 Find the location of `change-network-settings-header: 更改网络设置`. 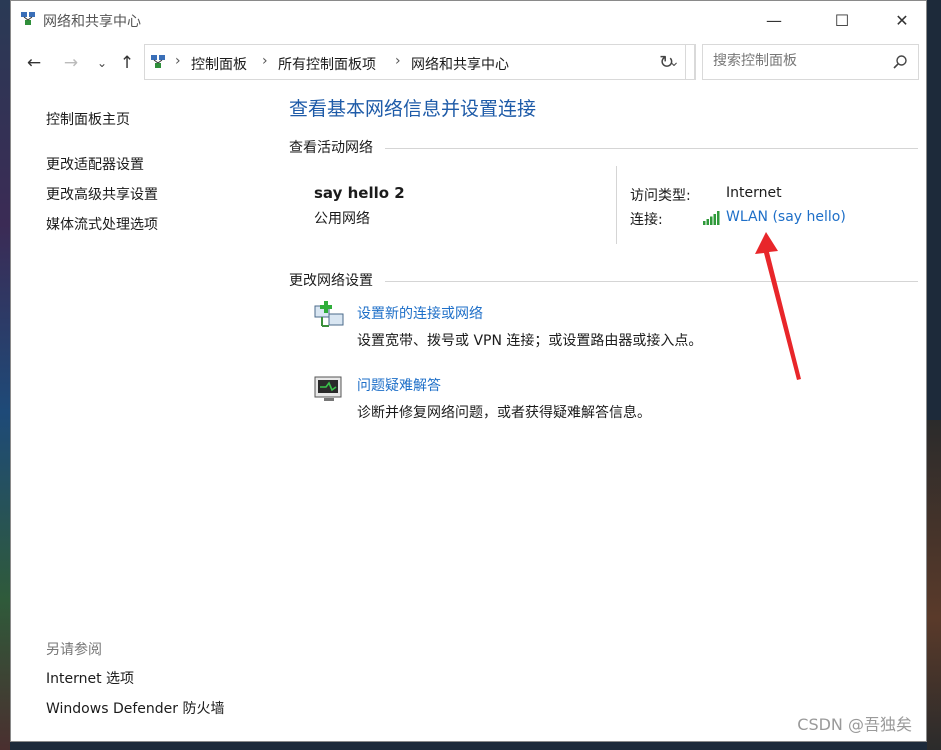

change-network-settings-header: 更改网络设置 is located at coordinates (331, 281).